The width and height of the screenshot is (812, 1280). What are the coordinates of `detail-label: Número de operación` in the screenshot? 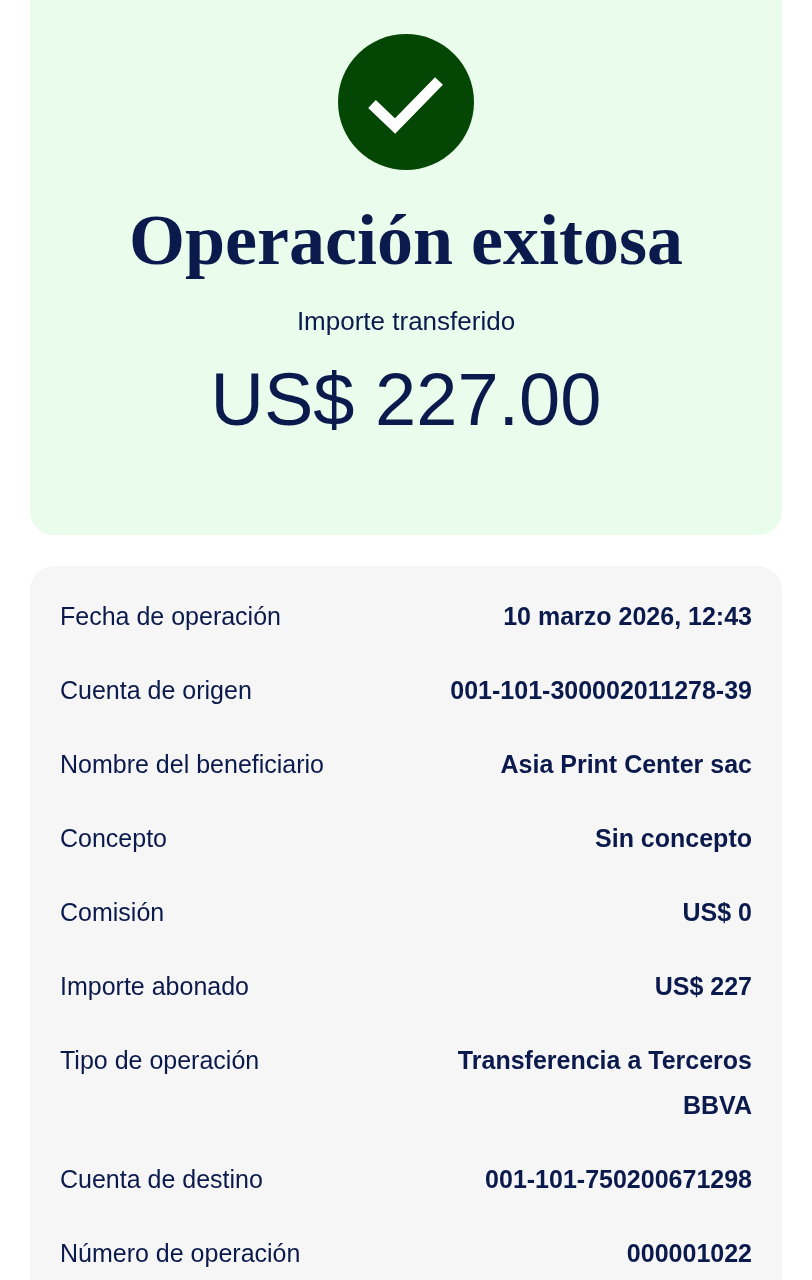 It's located at (180, 1253).